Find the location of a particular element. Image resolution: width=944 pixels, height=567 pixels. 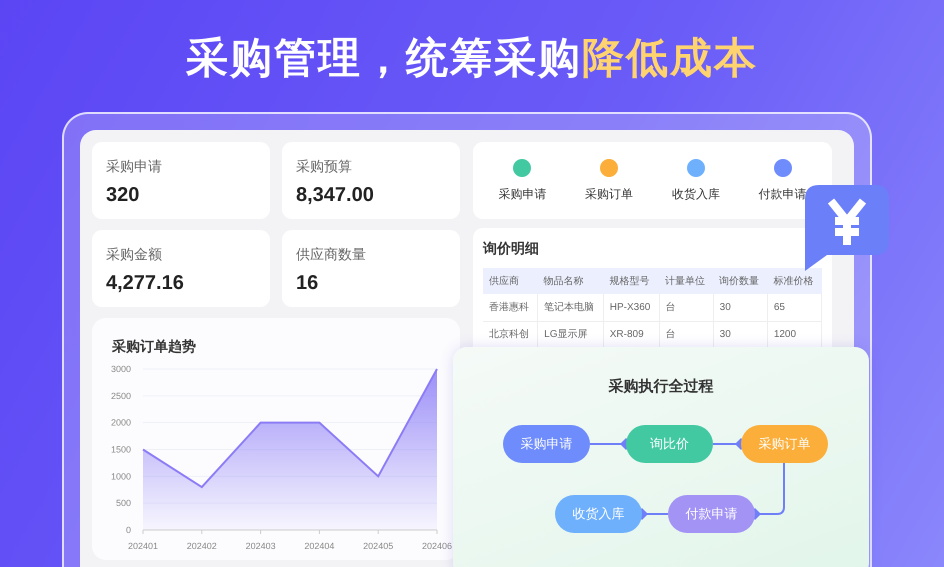

legend-label: 采购申请 is located at coordinates (522, 194).